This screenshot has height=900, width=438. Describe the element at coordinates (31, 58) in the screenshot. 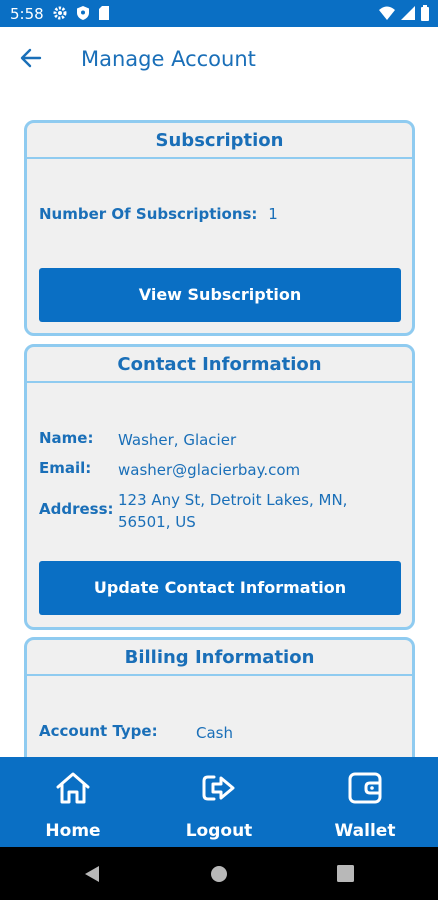

I see `arrow-left-icon` at that location.